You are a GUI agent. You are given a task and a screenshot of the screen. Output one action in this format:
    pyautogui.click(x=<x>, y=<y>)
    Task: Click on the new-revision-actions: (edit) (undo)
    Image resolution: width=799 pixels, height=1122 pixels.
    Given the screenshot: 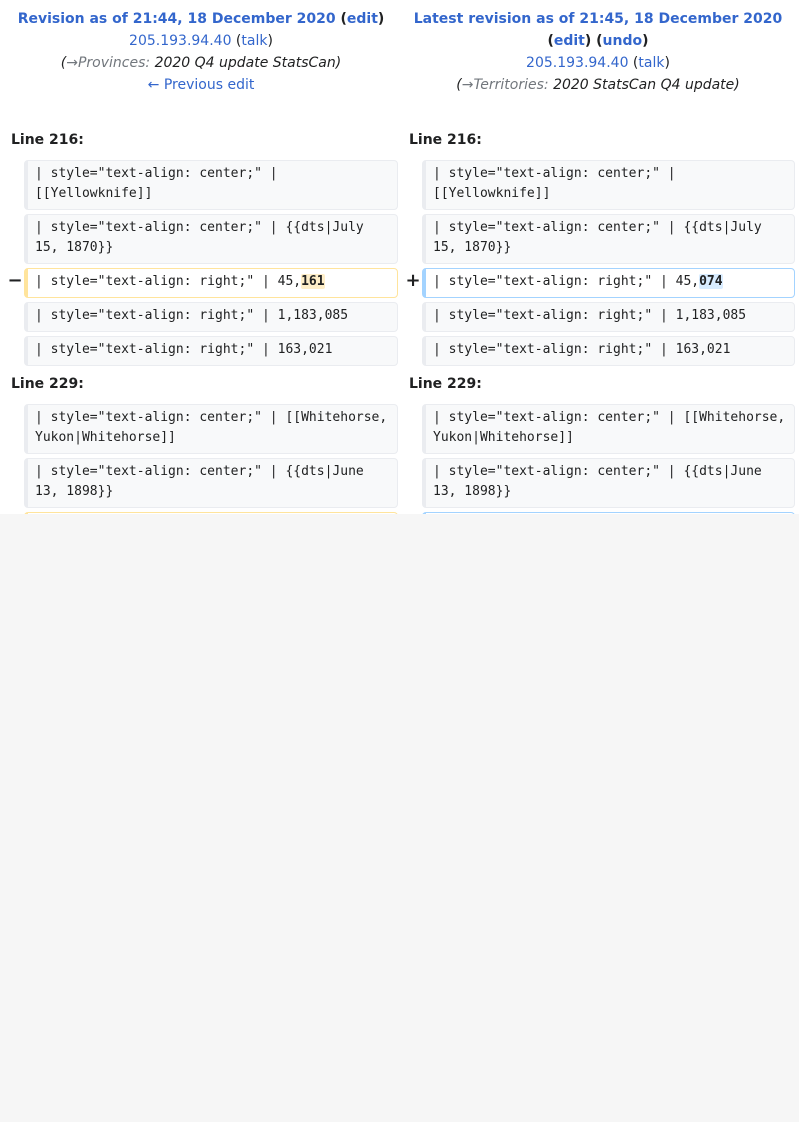 What is the action you would take?
    pyautogui.click(x=598, y=41)
    